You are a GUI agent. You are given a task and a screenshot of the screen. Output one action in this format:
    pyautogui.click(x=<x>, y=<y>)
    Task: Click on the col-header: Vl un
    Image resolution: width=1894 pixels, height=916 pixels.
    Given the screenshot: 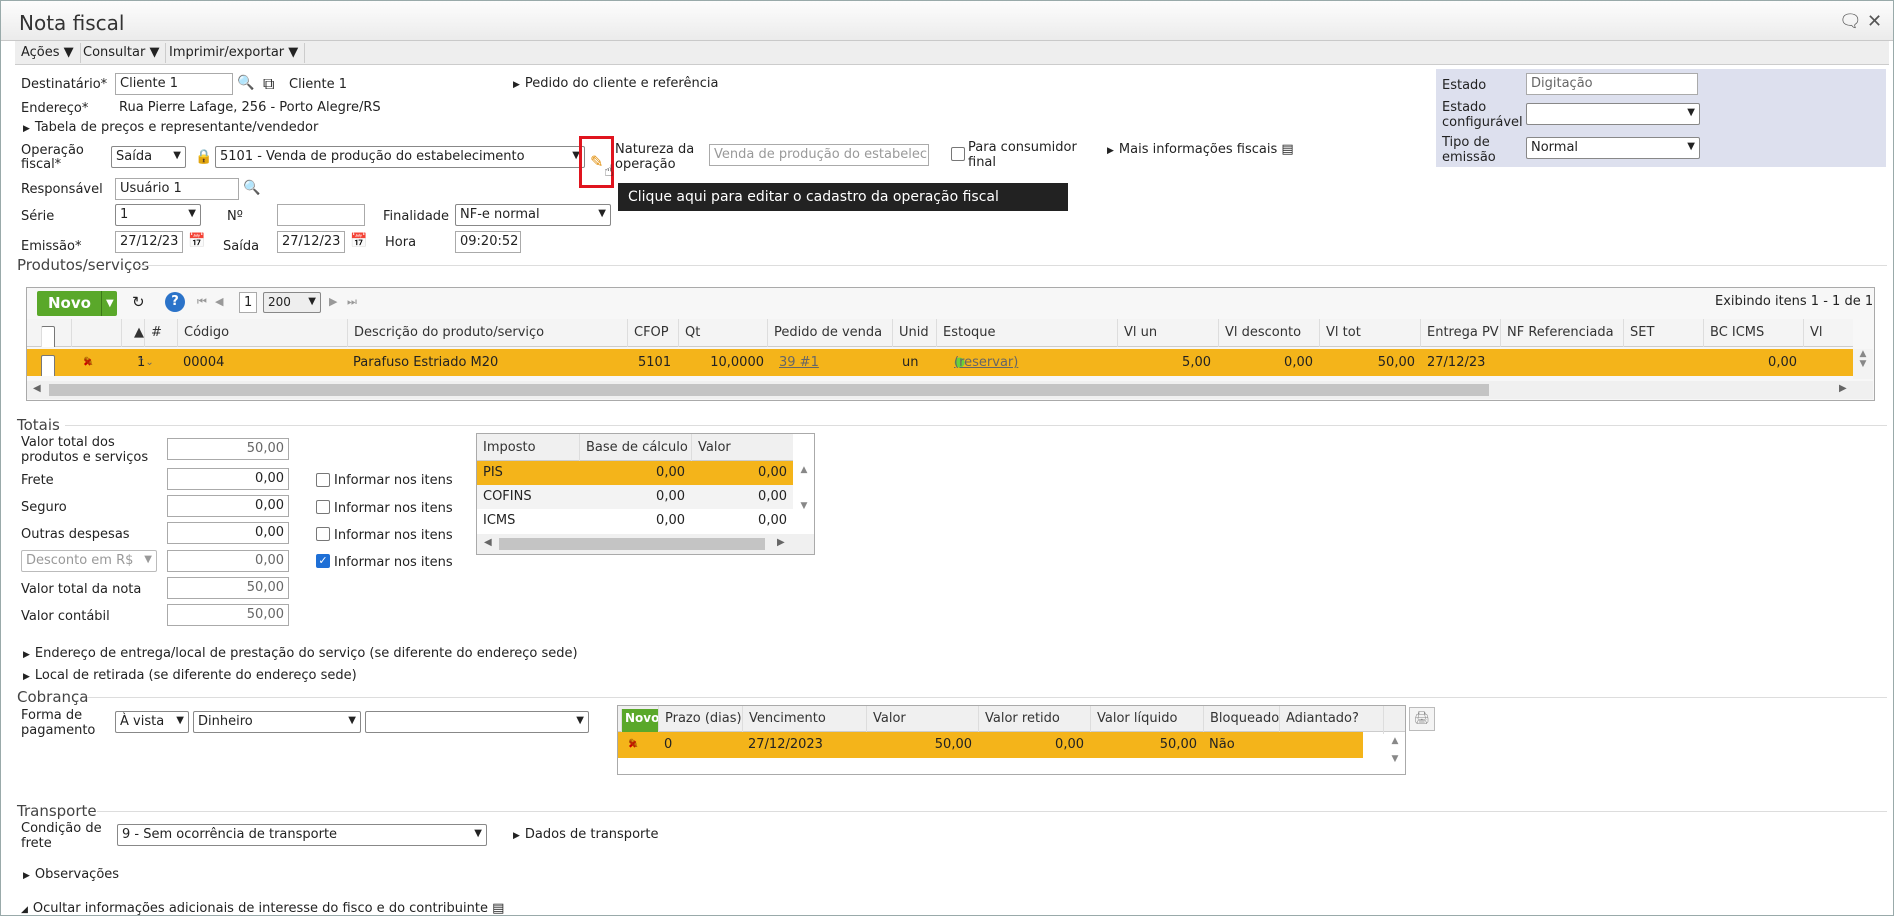 What is the action you would take?
    pyautogui.click(x=1167, y=333)
    